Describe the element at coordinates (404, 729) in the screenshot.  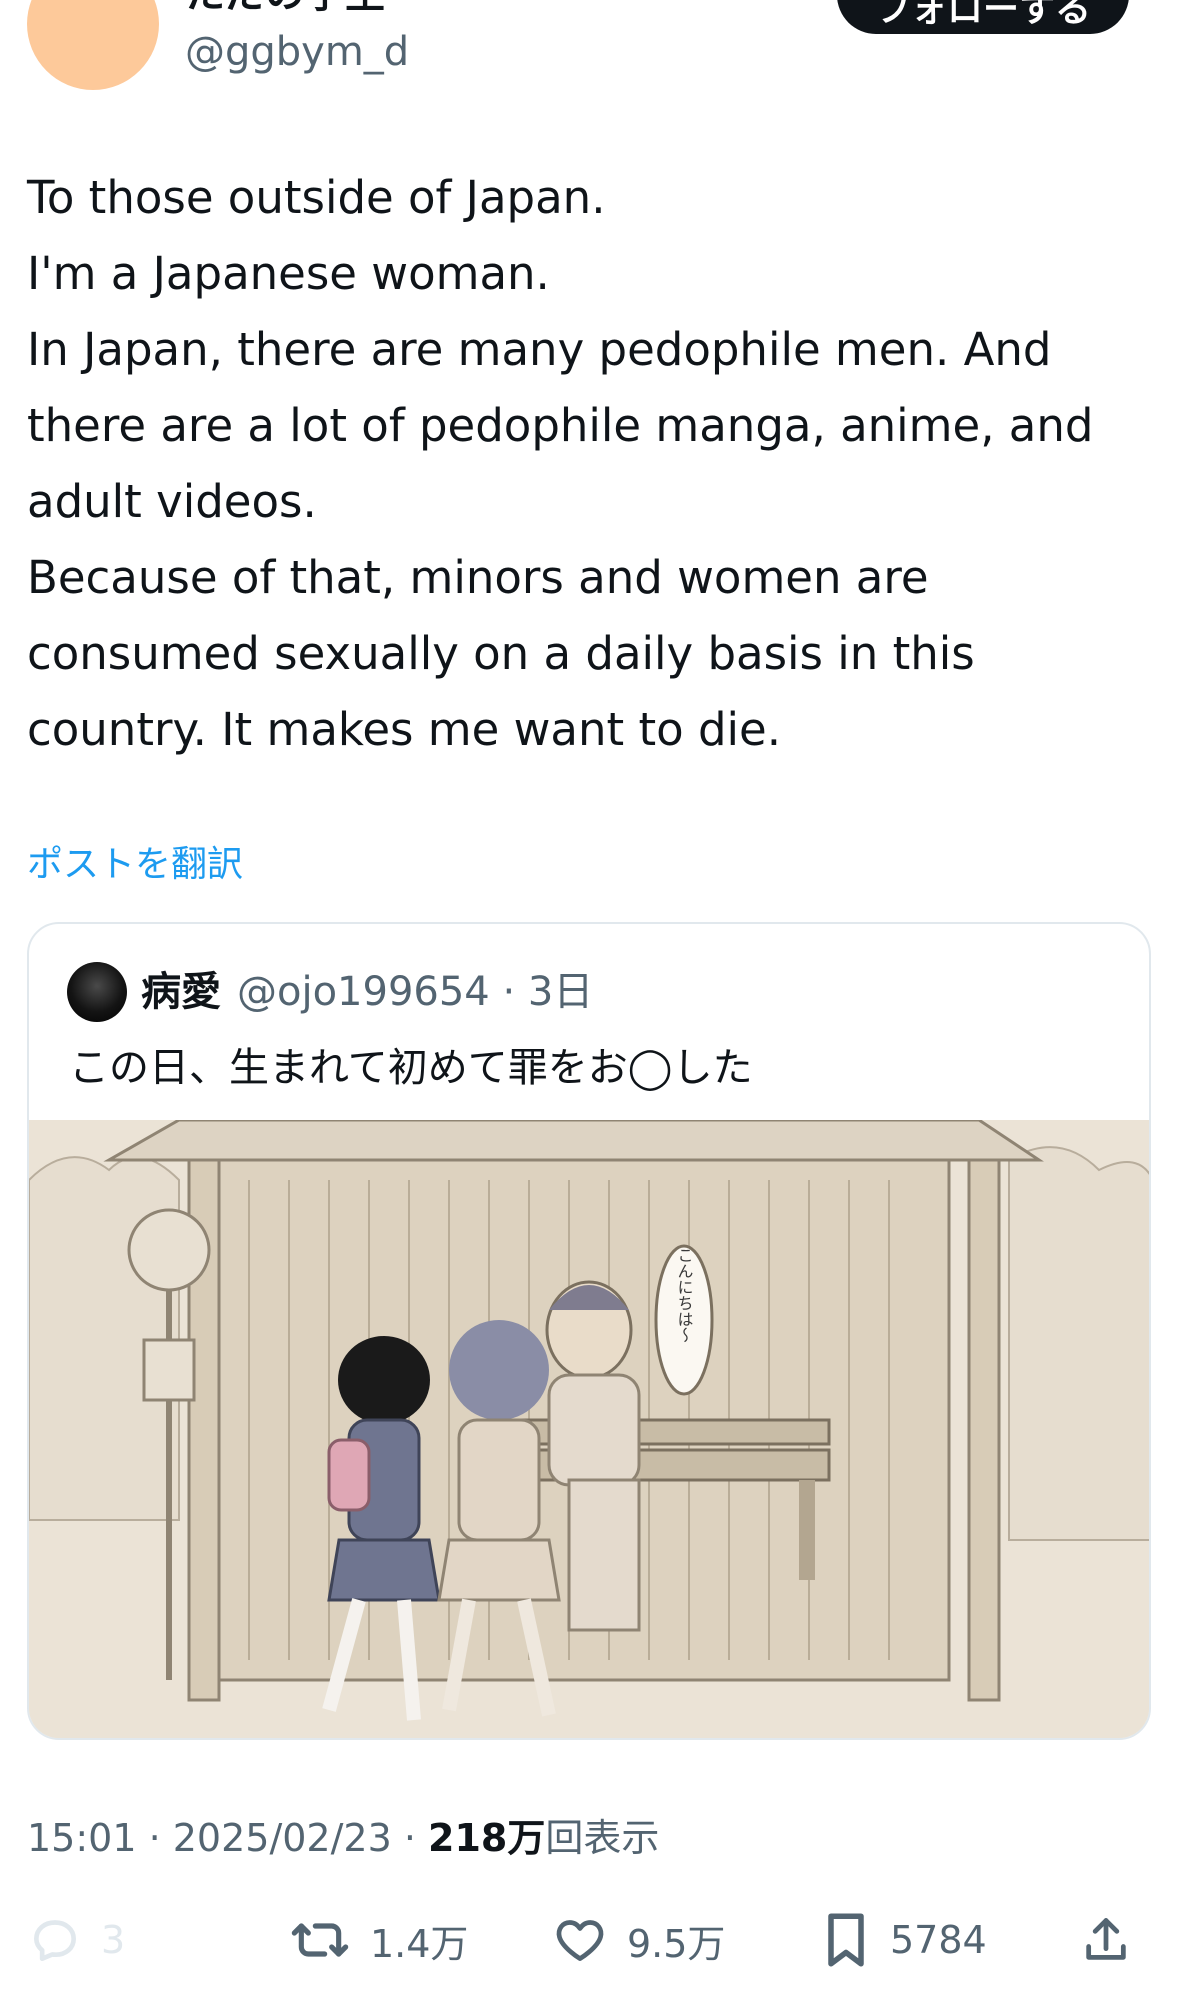
I see `tweet-line: country. It makes me want to die.` at that location.